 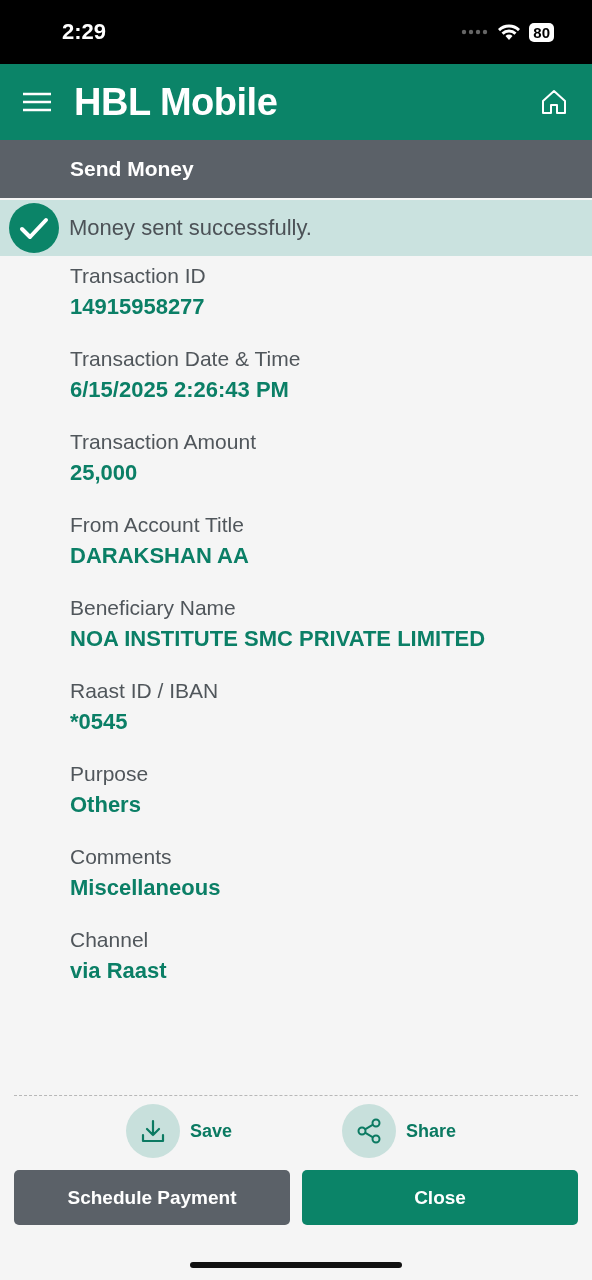 What do you see at coordinates (475, 32) in the screenshot?
I see `signal-icon` at bounding box center [475, 32].